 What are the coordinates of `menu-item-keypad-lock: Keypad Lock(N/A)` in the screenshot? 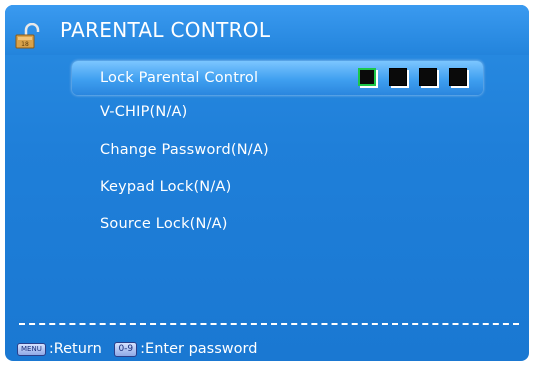 It's located at (165, 187).